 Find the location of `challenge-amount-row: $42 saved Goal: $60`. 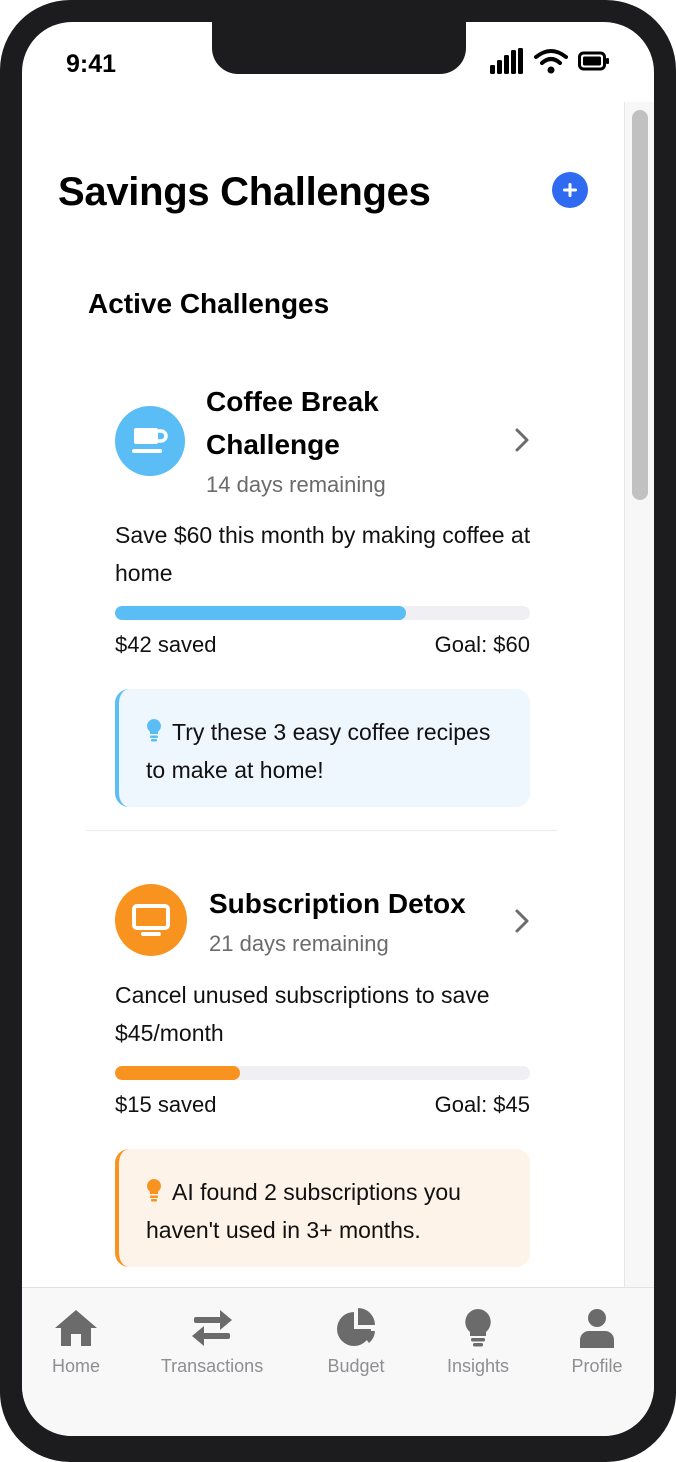

challenge-amount-row: $42 saved Goal: $60 is located at coordinates (322, 645).